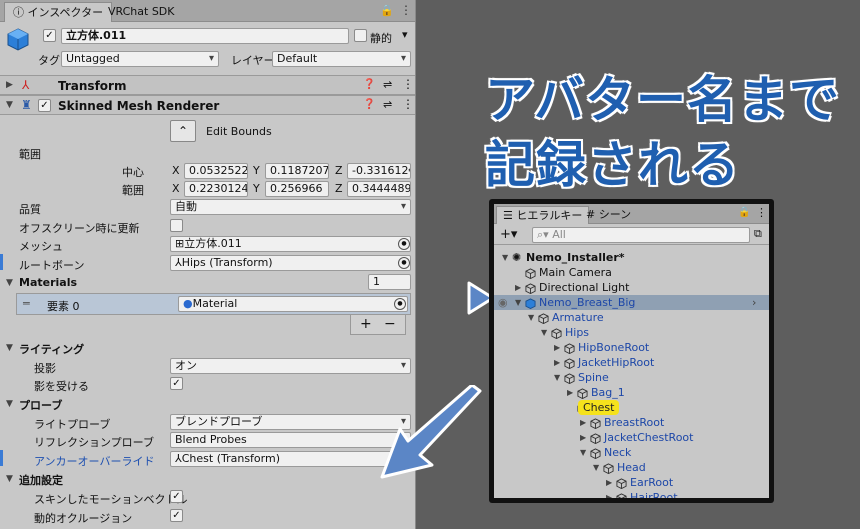 The image size is (860, 529). I want to click on add-element-button: +, so click(366, 324).